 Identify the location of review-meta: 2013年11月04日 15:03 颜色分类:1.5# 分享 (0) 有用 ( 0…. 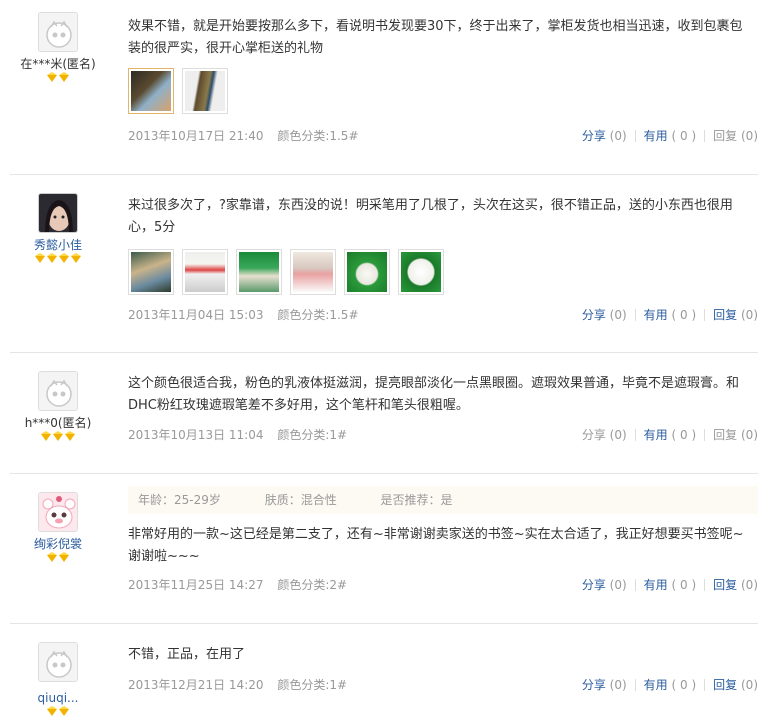
(443, 315).